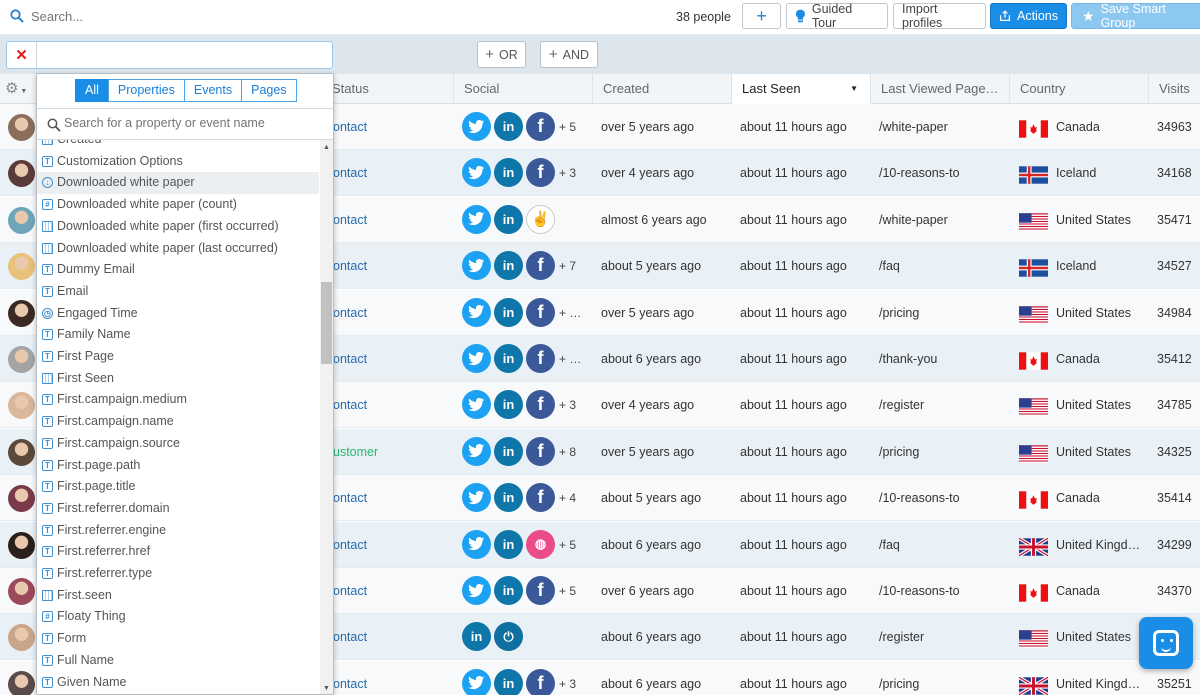  What do you see at coordinates (326, 323) in the screenshot?
I see `scroll-thumb` at bounding box center [326, 323].